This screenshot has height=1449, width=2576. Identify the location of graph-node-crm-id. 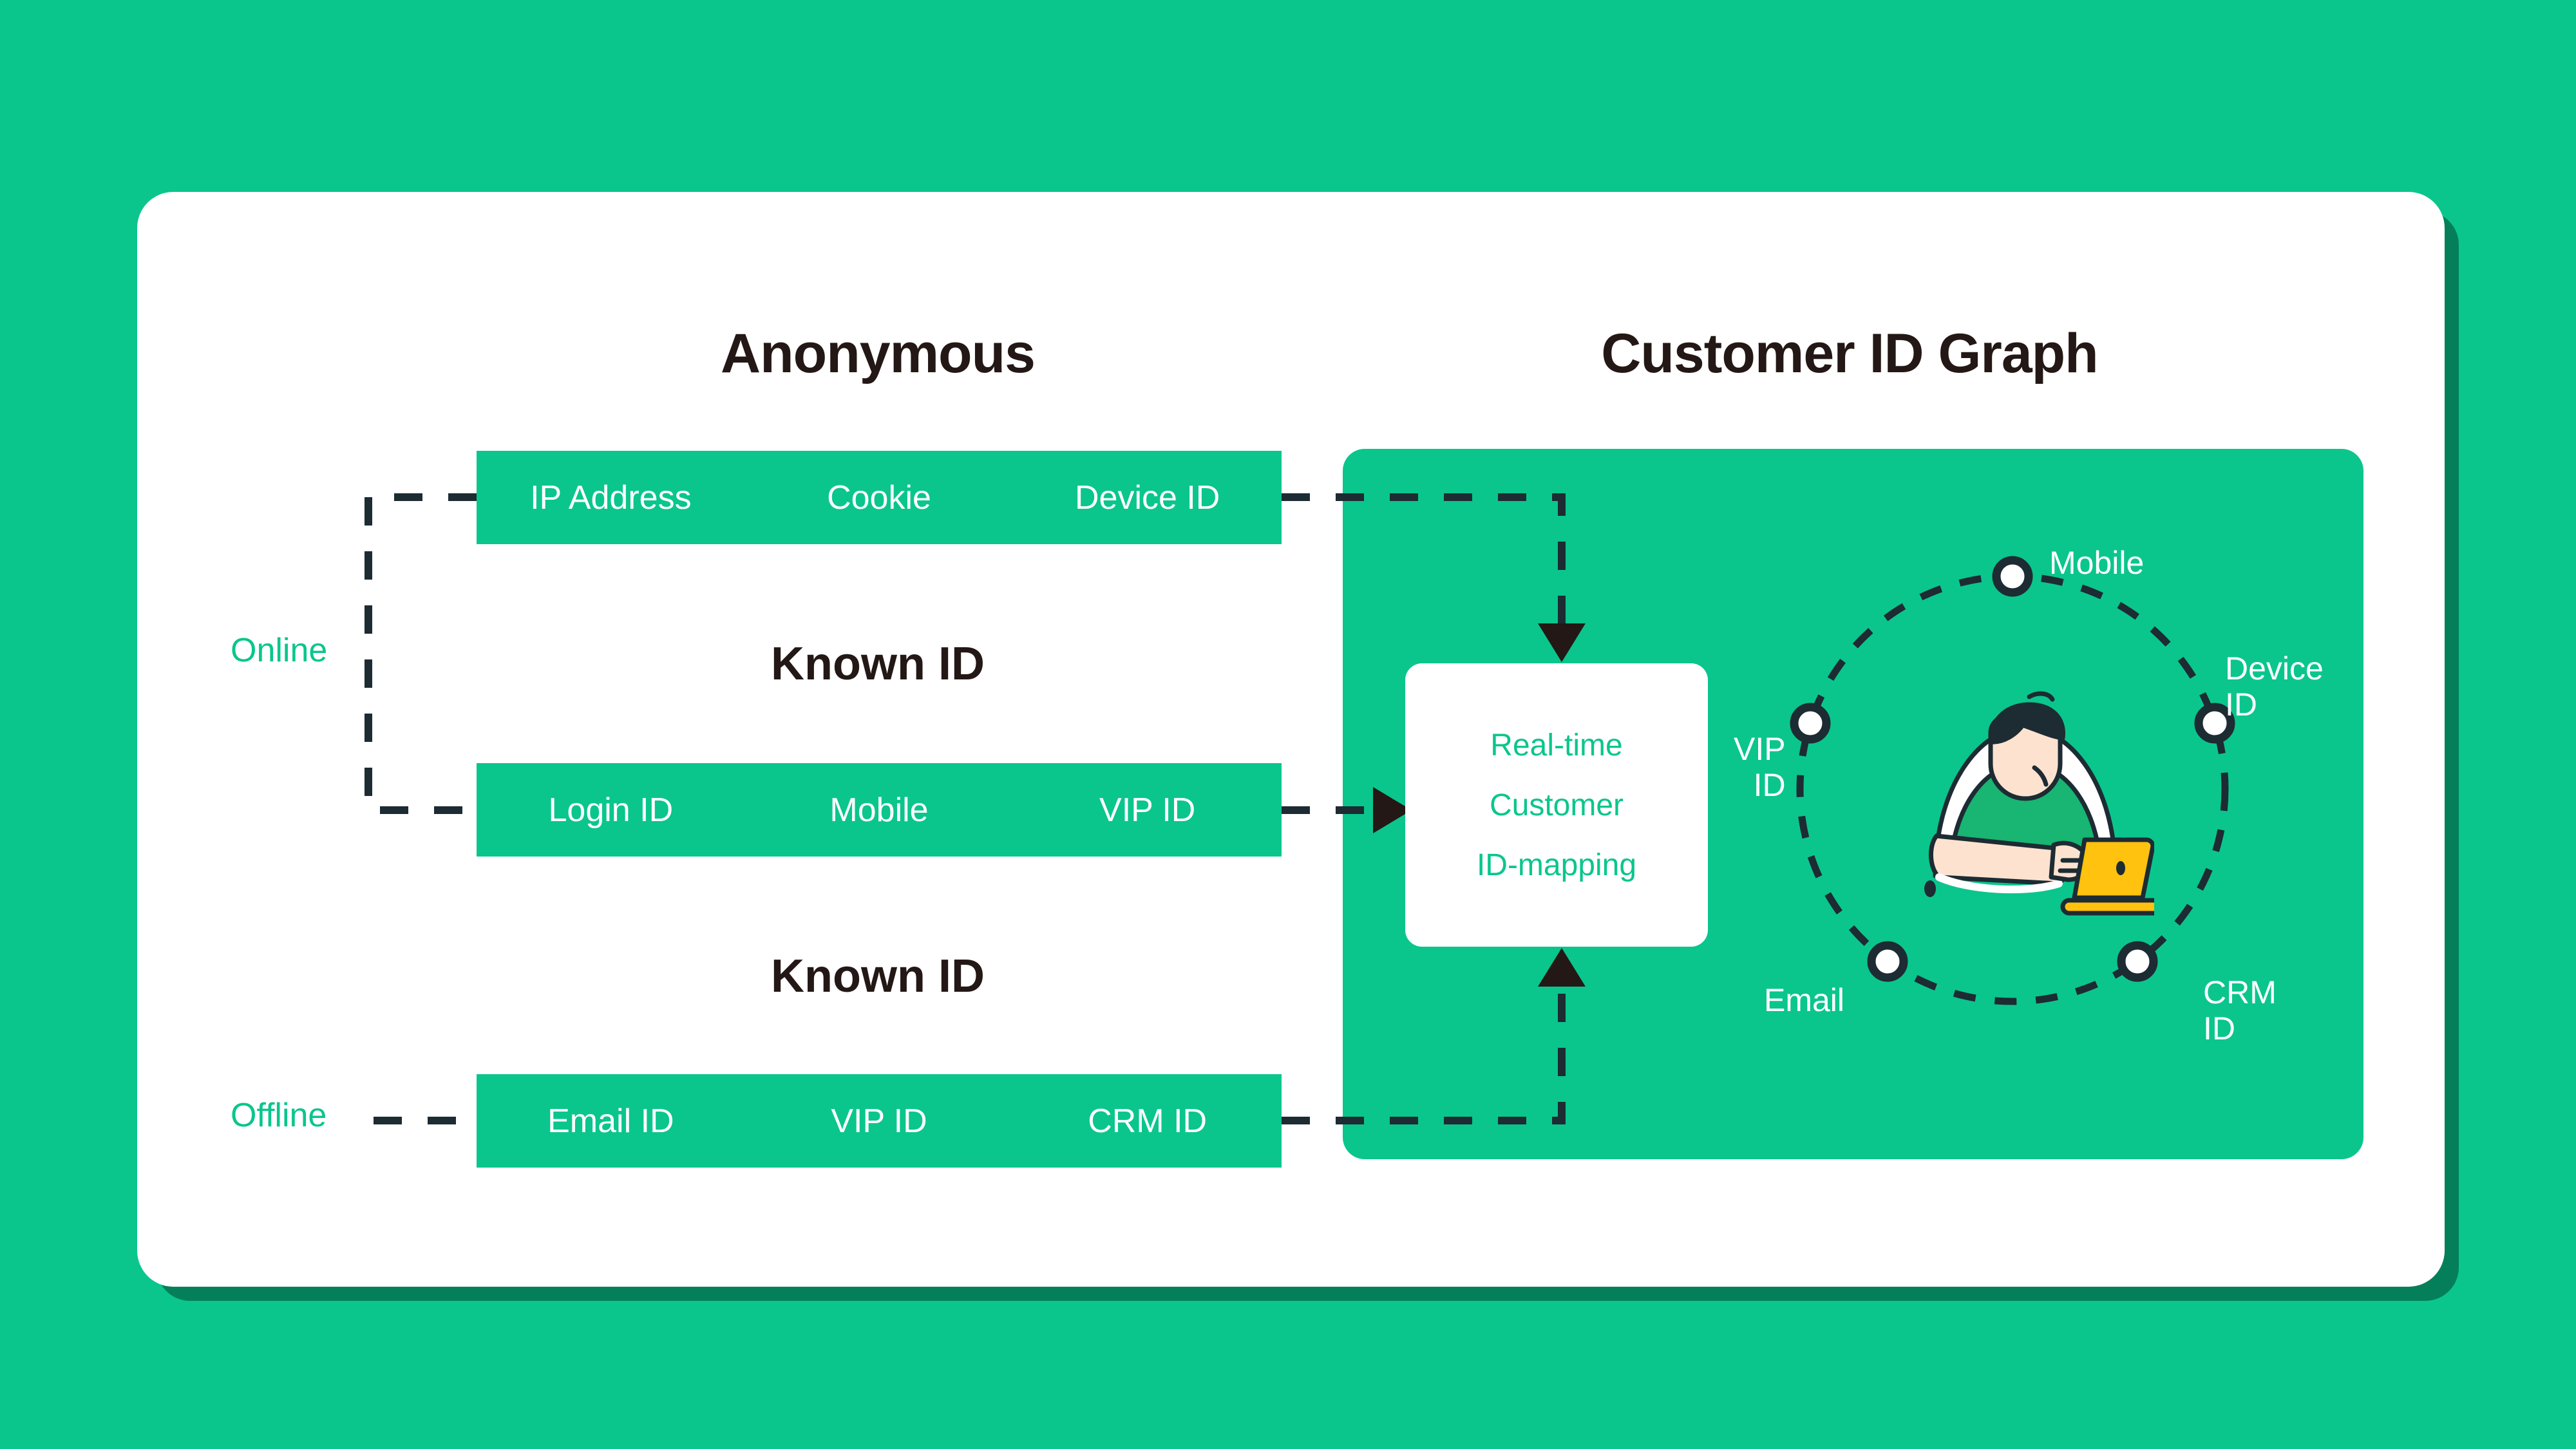
(2137, 962).